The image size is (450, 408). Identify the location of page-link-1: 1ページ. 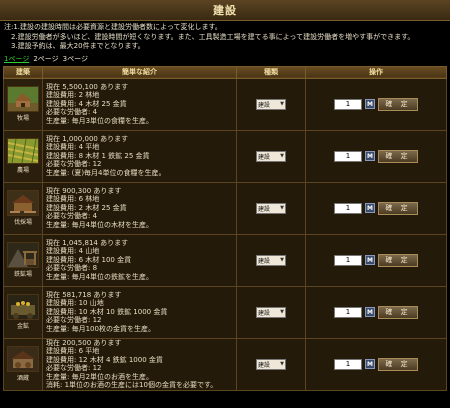
(16, 59).